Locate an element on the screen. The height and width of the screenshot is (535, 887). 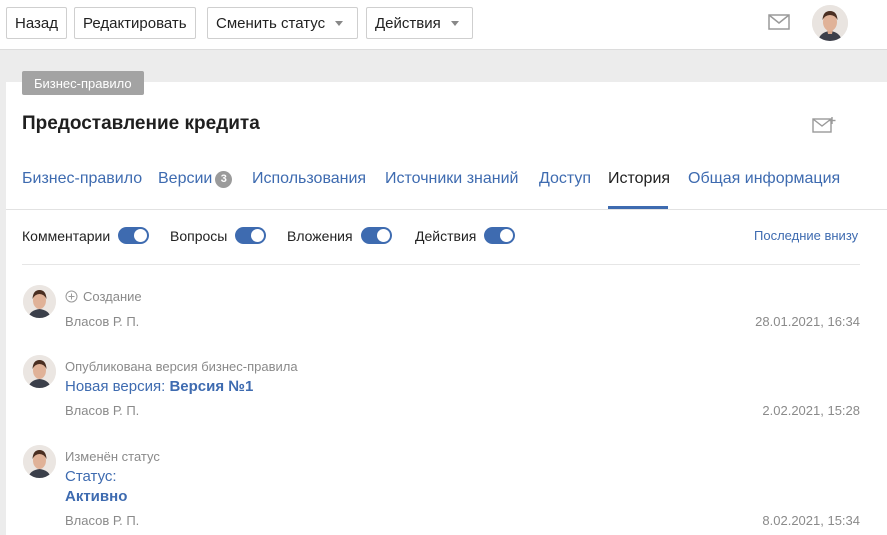
tab-label: Версии is located at coordinates (185, 178).